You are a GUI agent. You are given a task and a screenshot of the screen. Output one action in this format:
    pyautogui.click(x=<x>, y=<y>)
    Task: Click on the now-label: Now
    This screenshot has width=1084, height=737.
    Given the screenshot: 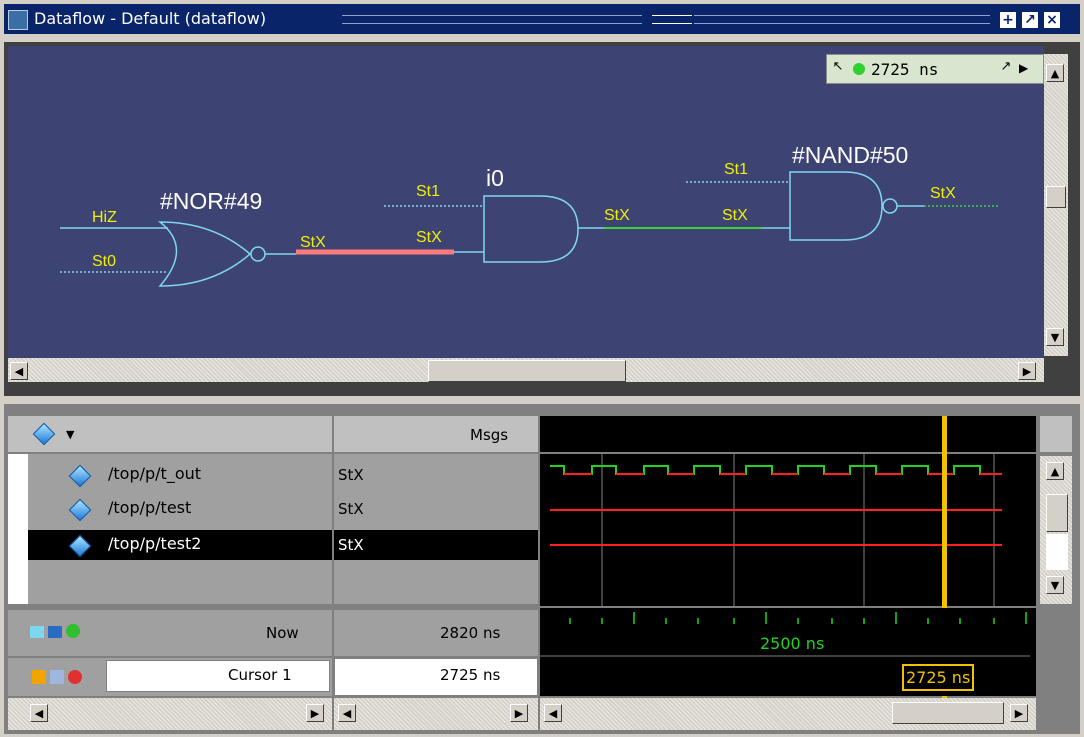 What is the action you would take?
    pyautogui.click(x=282, y=633)
    